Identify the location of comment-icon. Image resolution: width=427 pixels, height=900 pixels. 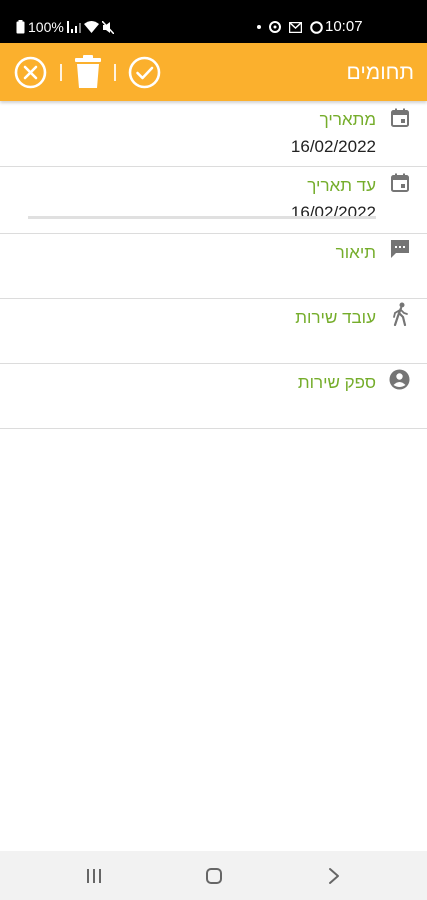
(400, 249).